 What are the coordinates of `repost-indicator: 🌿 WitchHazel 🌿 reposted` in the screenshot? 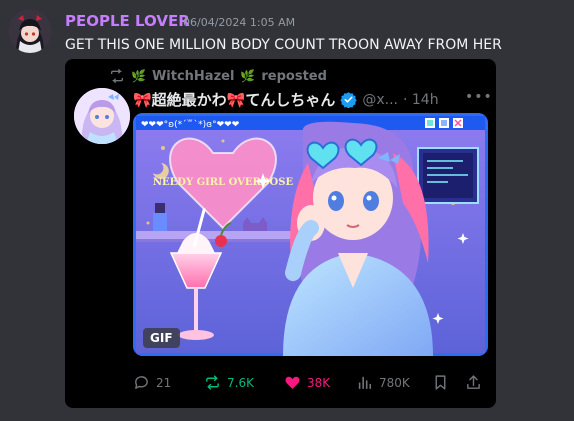 It's located at (218, 76).